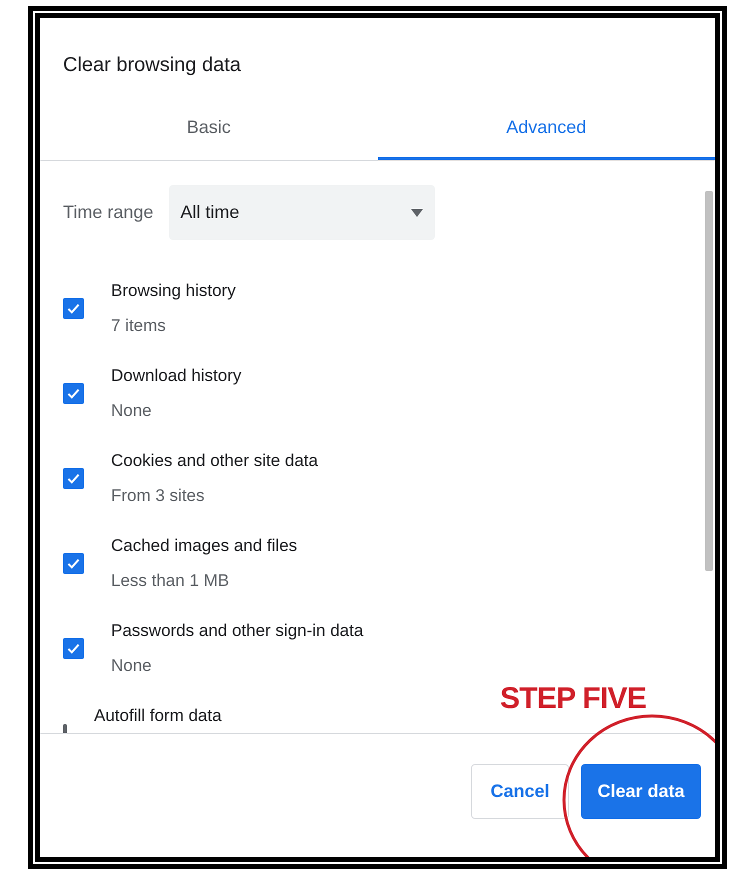 This screenshot has height=875, width=733. I want to click on option-label: Autofill form data, so click(158, 716).